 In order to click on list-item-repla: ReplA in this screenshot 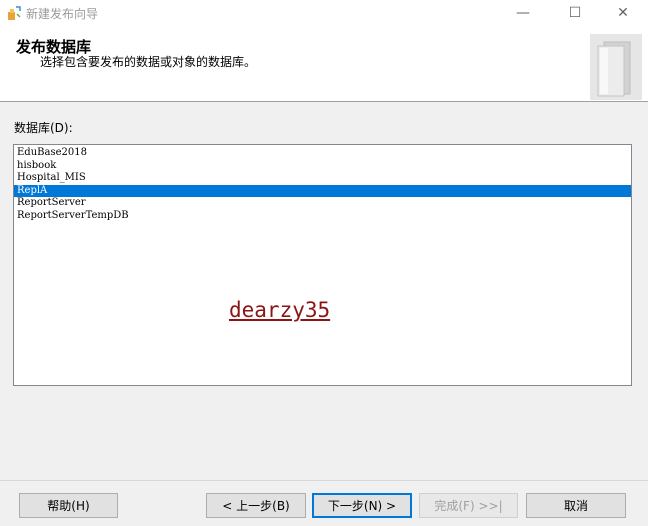, I will do `click(322, 191)`.